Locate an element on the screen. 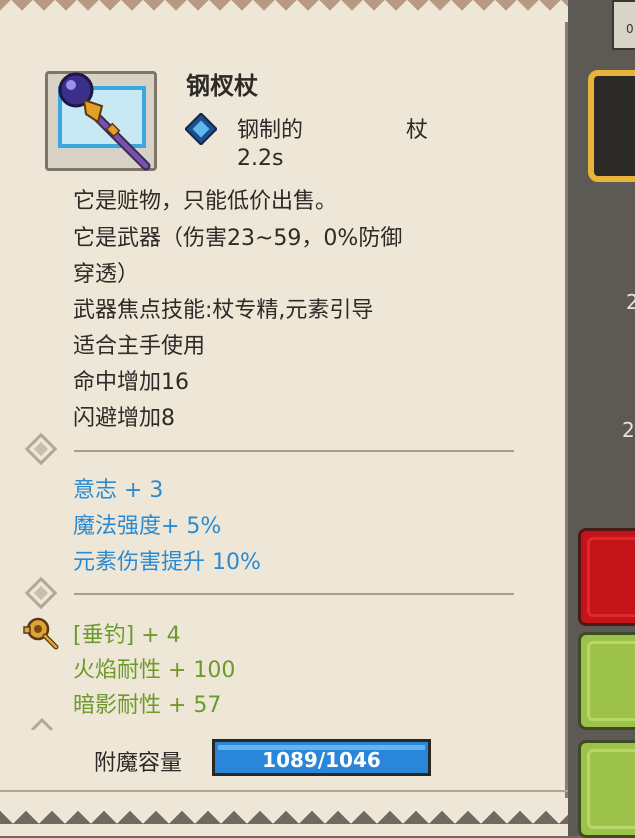 This screenshot has width=635, height=838. property-line: 它是武器（伤害23~59，0%防御 is located at coordinates (238, 238).